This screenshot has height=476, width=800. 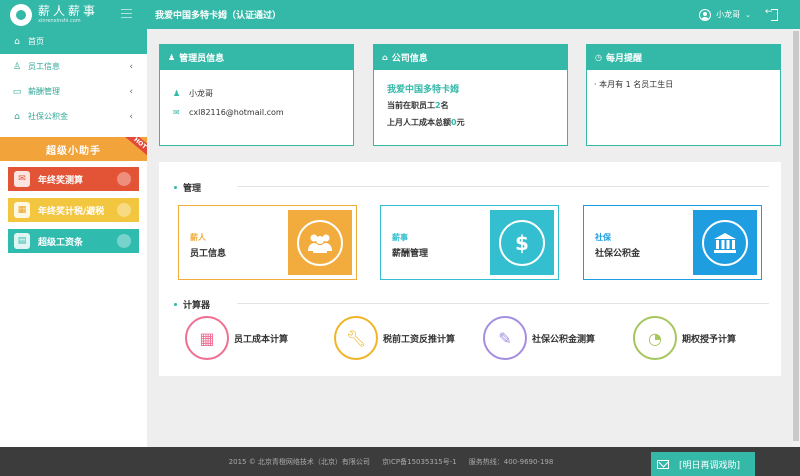 What do you see at coordinates (261, 339) in the screenshot?
I see `calc-label: 员工成本计算` at bounding box center [261, 339].